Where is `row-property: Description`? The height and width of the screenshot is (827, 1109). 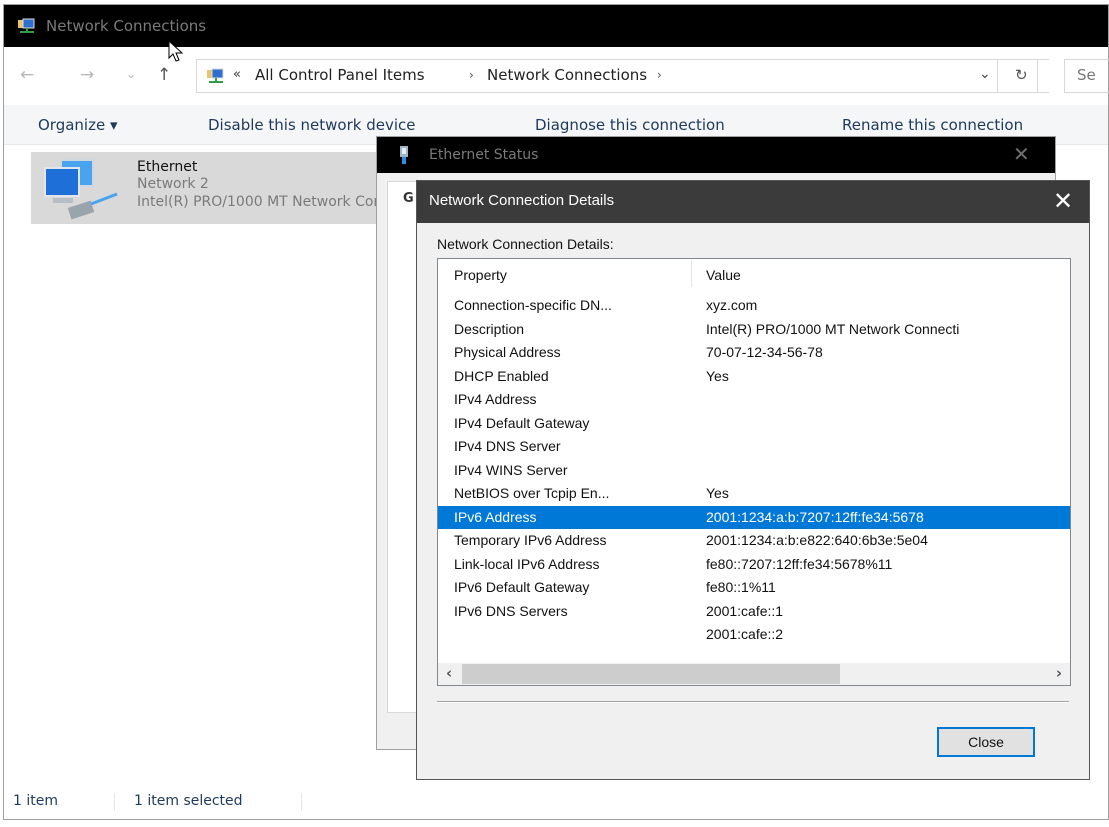 row-property: Description is located at coordinates (489, 328).